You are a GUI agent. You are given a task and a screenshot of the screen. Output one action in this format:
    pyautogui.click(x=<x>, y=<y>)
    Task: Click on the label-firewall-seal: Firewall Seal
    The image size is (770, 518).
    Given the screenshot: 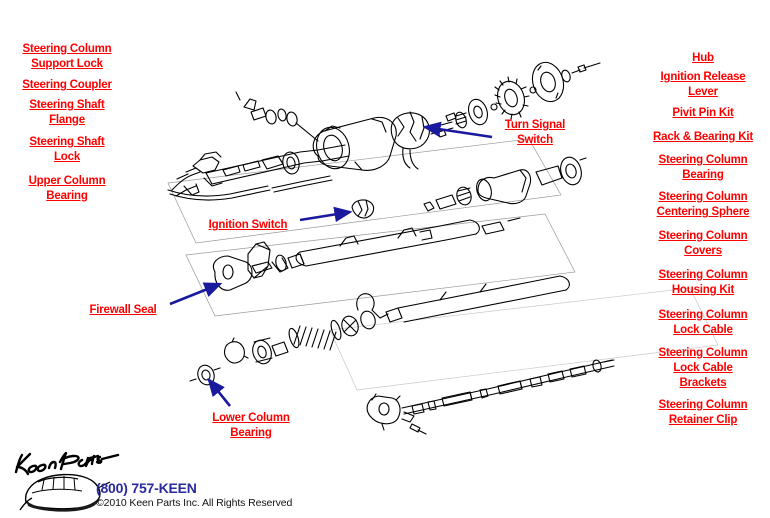 What is the action you would take?
    pyautogui.click(x=123, y=310)
    